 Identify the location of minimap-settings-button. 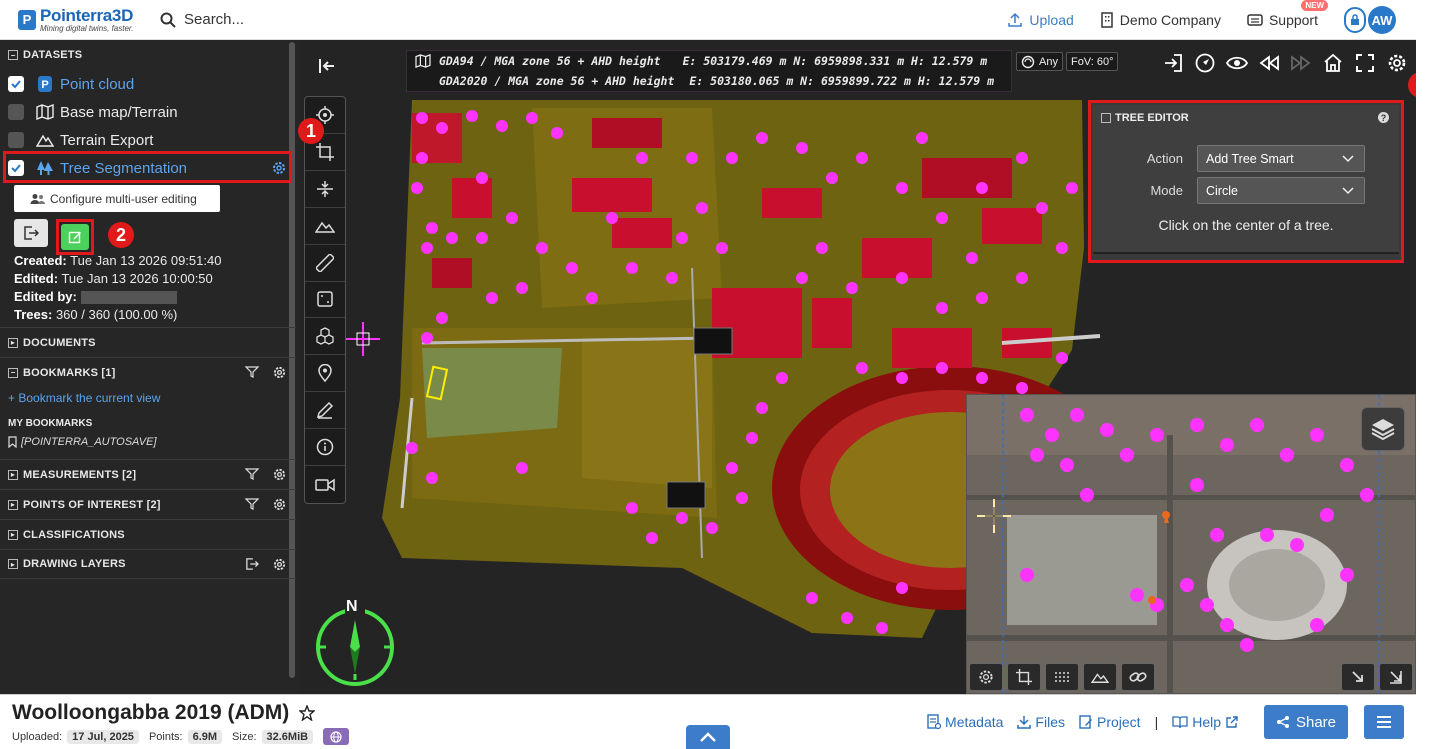
(986, 677).